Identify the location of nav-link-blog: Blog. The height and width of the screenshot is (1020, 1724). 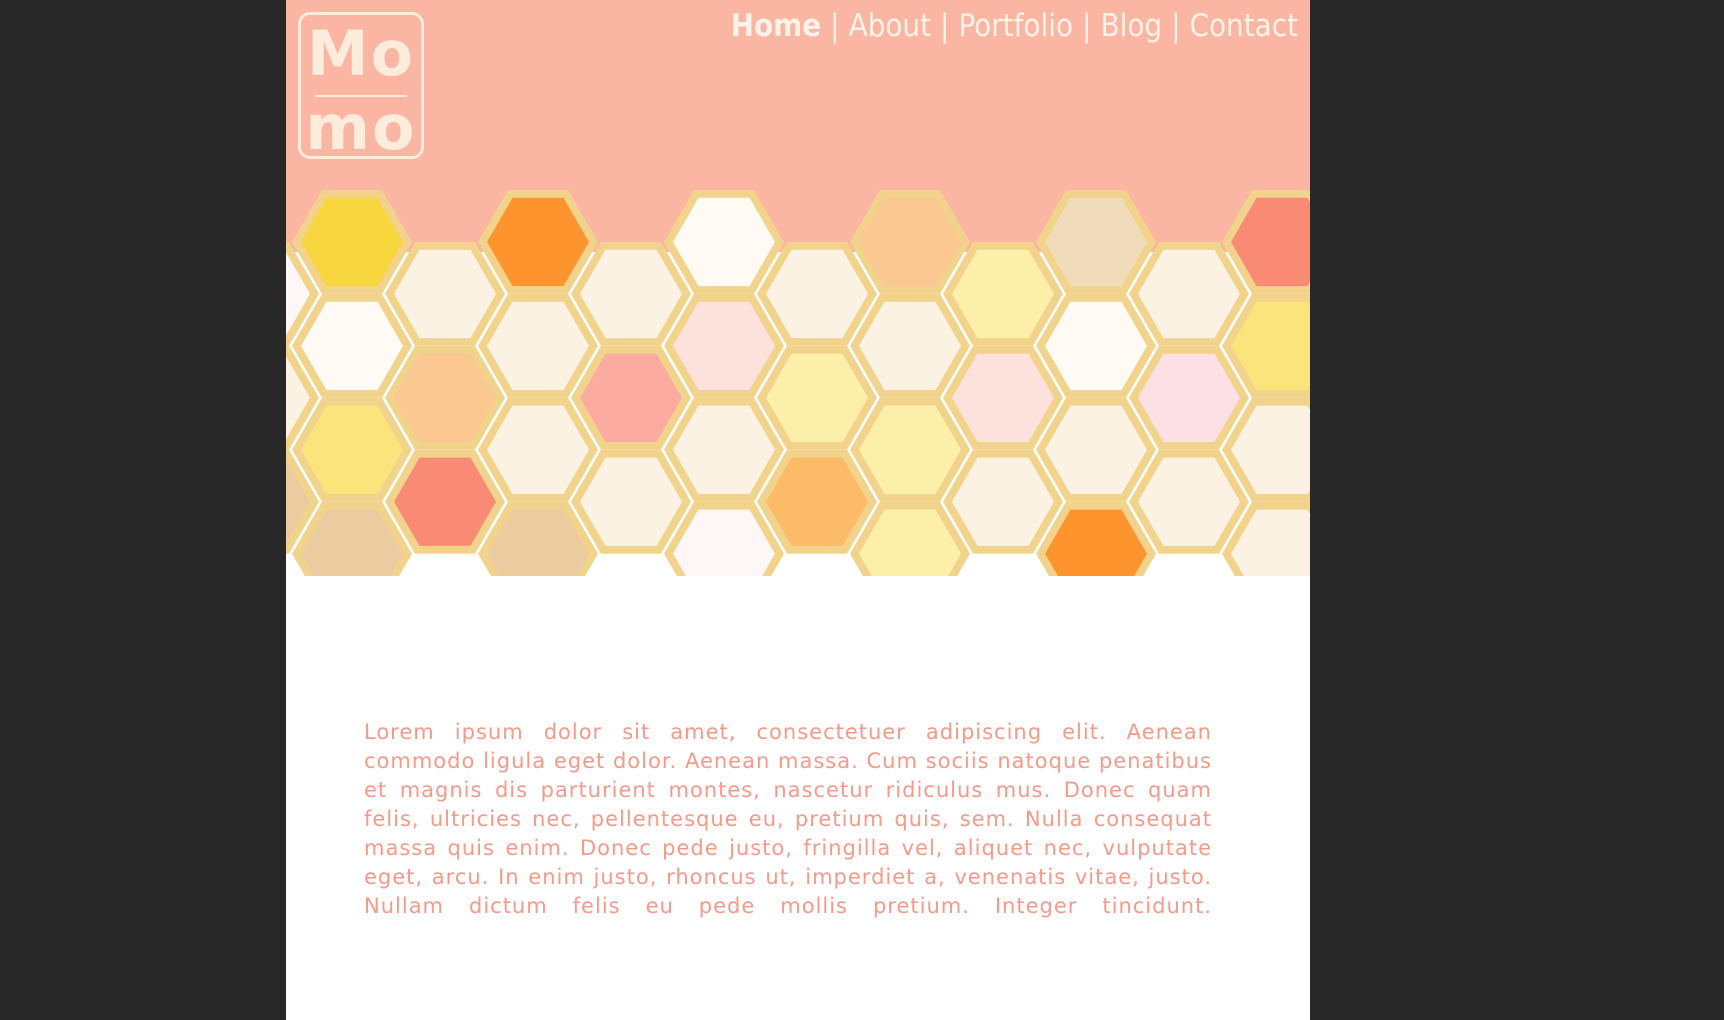
(1131, 26).